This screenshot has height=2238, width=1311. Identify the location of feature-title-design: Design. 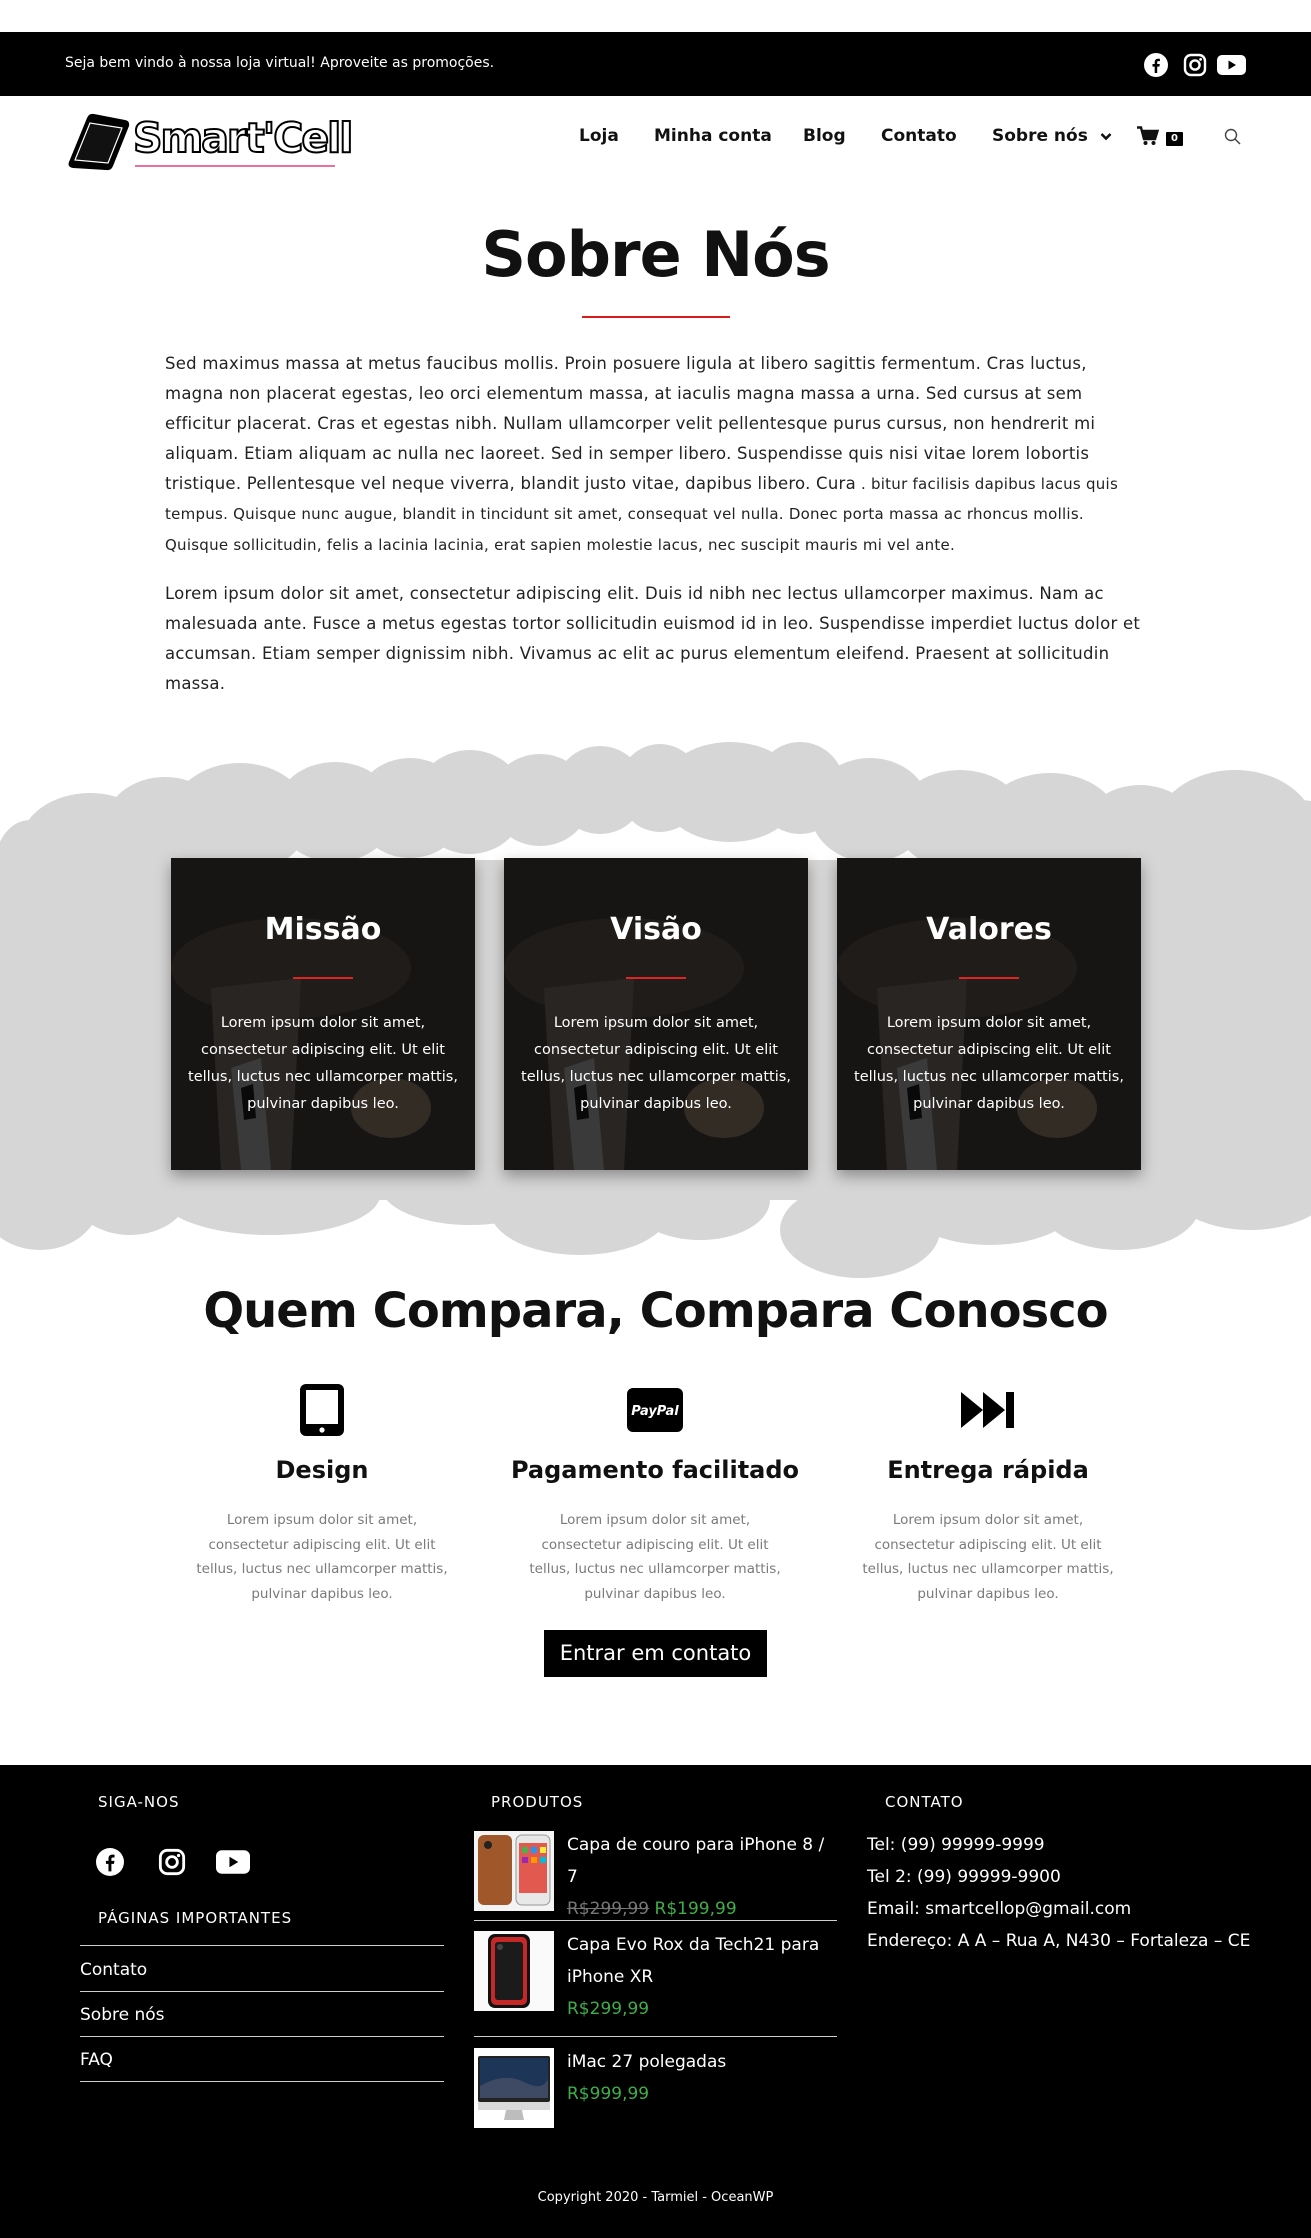
(322, 1470).